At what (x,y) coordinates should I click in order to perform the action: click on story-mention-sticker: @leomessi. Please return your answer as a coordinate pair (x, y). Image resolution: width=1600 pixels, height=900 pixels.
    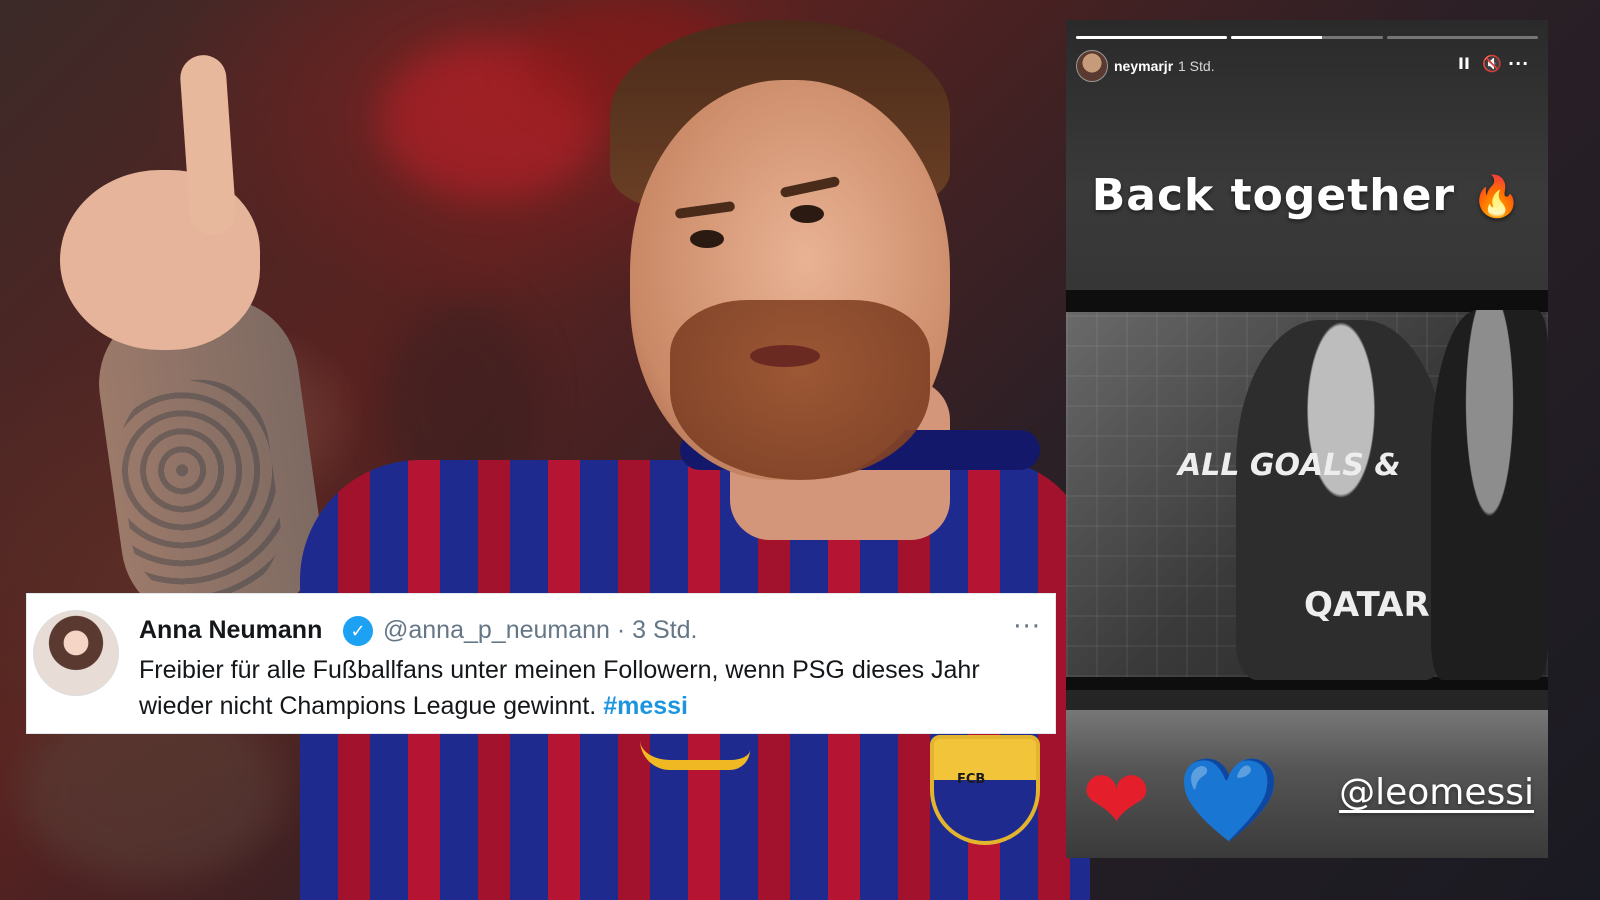
    Looking at the image, I should click on (1436, 792).